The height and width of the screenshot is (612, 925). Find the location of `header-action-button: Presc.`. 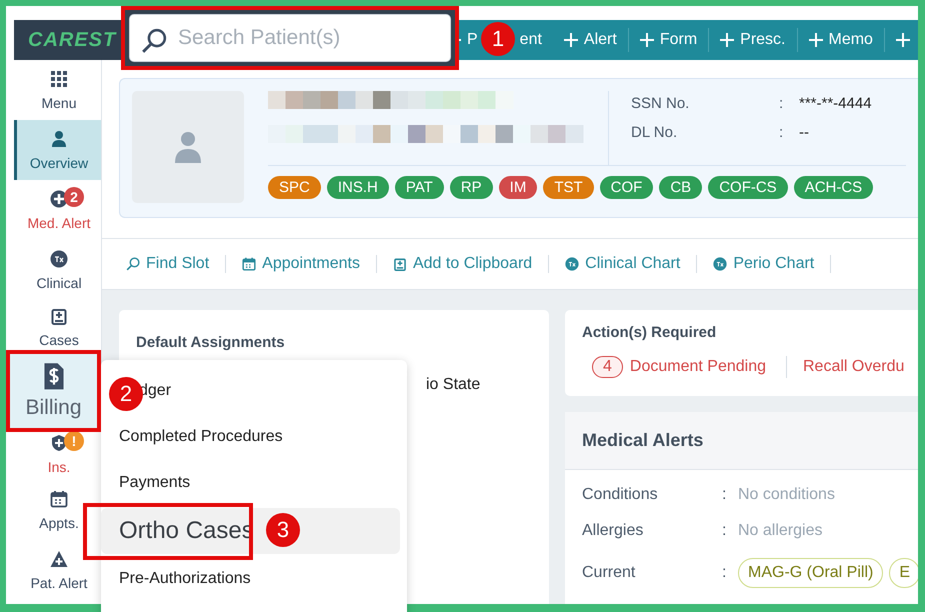

header-action-button: Presc. is located at coordinates (752, 40).